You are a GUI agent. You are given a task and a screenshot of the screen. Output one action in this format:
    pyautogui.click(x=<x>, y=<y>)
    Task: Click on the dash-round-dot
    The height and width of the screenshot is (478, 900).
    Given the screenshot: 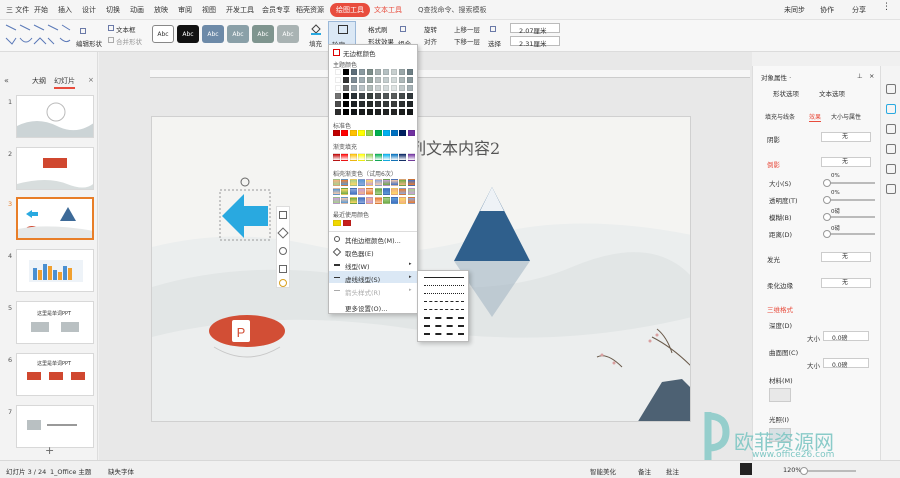 What is the action you would take?
    pyautogui.click(x=444, y=285)
    